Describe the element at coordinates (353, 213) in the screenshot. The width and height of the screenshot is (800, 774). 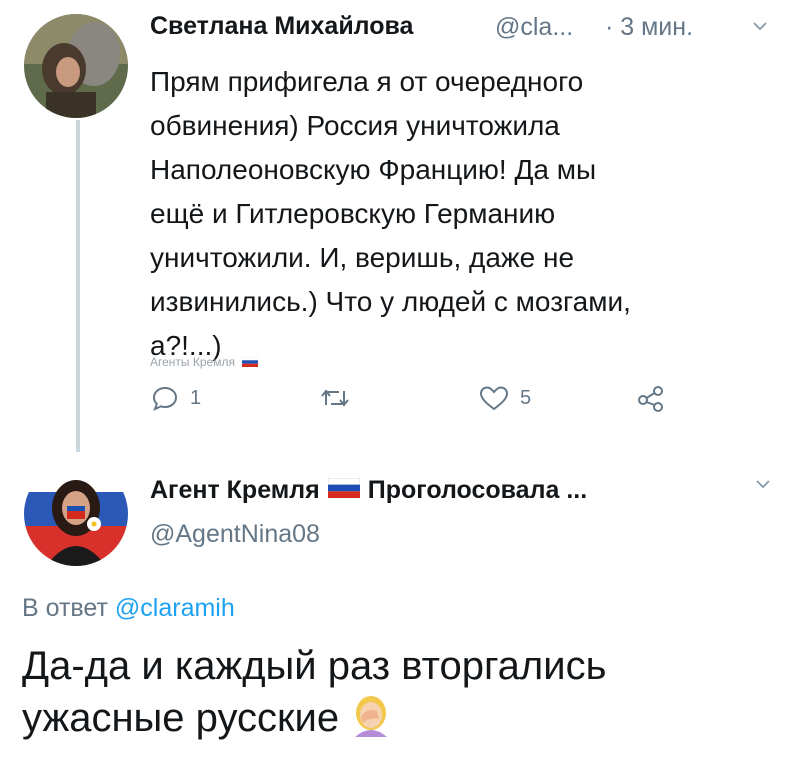
I see `tweet-text-line: ещё и Гитлеровскую Германию` at that location.